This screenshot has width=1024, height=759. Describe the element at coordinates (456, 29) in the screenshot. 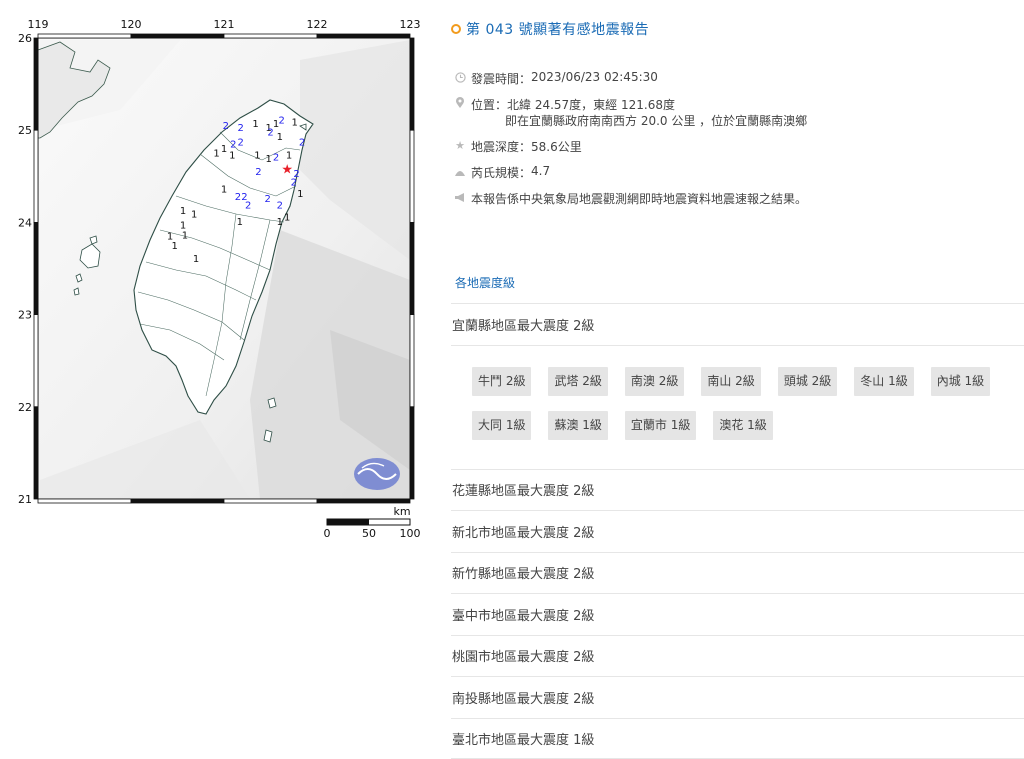

I see `circle-bullet-icon` at that location.